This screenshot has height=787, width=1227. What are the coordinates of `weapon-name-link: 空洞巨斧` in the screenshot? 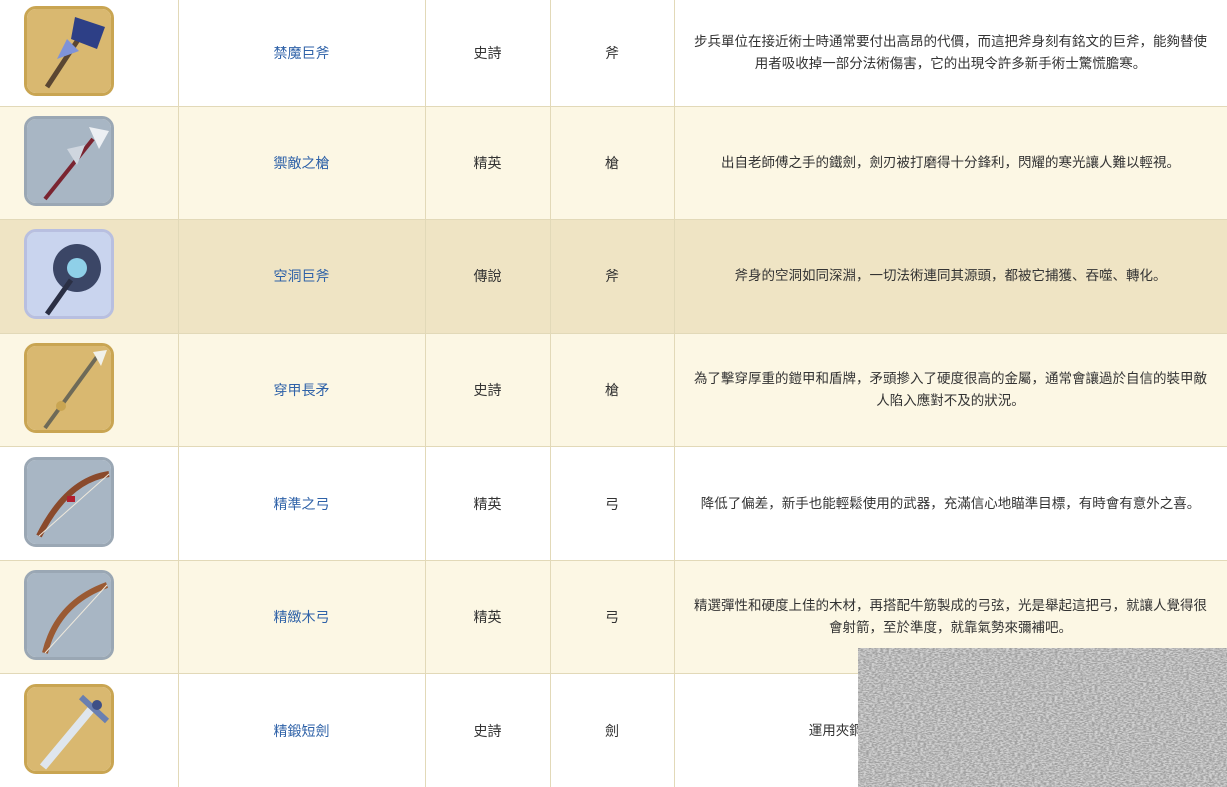 It's located at (302, 277).